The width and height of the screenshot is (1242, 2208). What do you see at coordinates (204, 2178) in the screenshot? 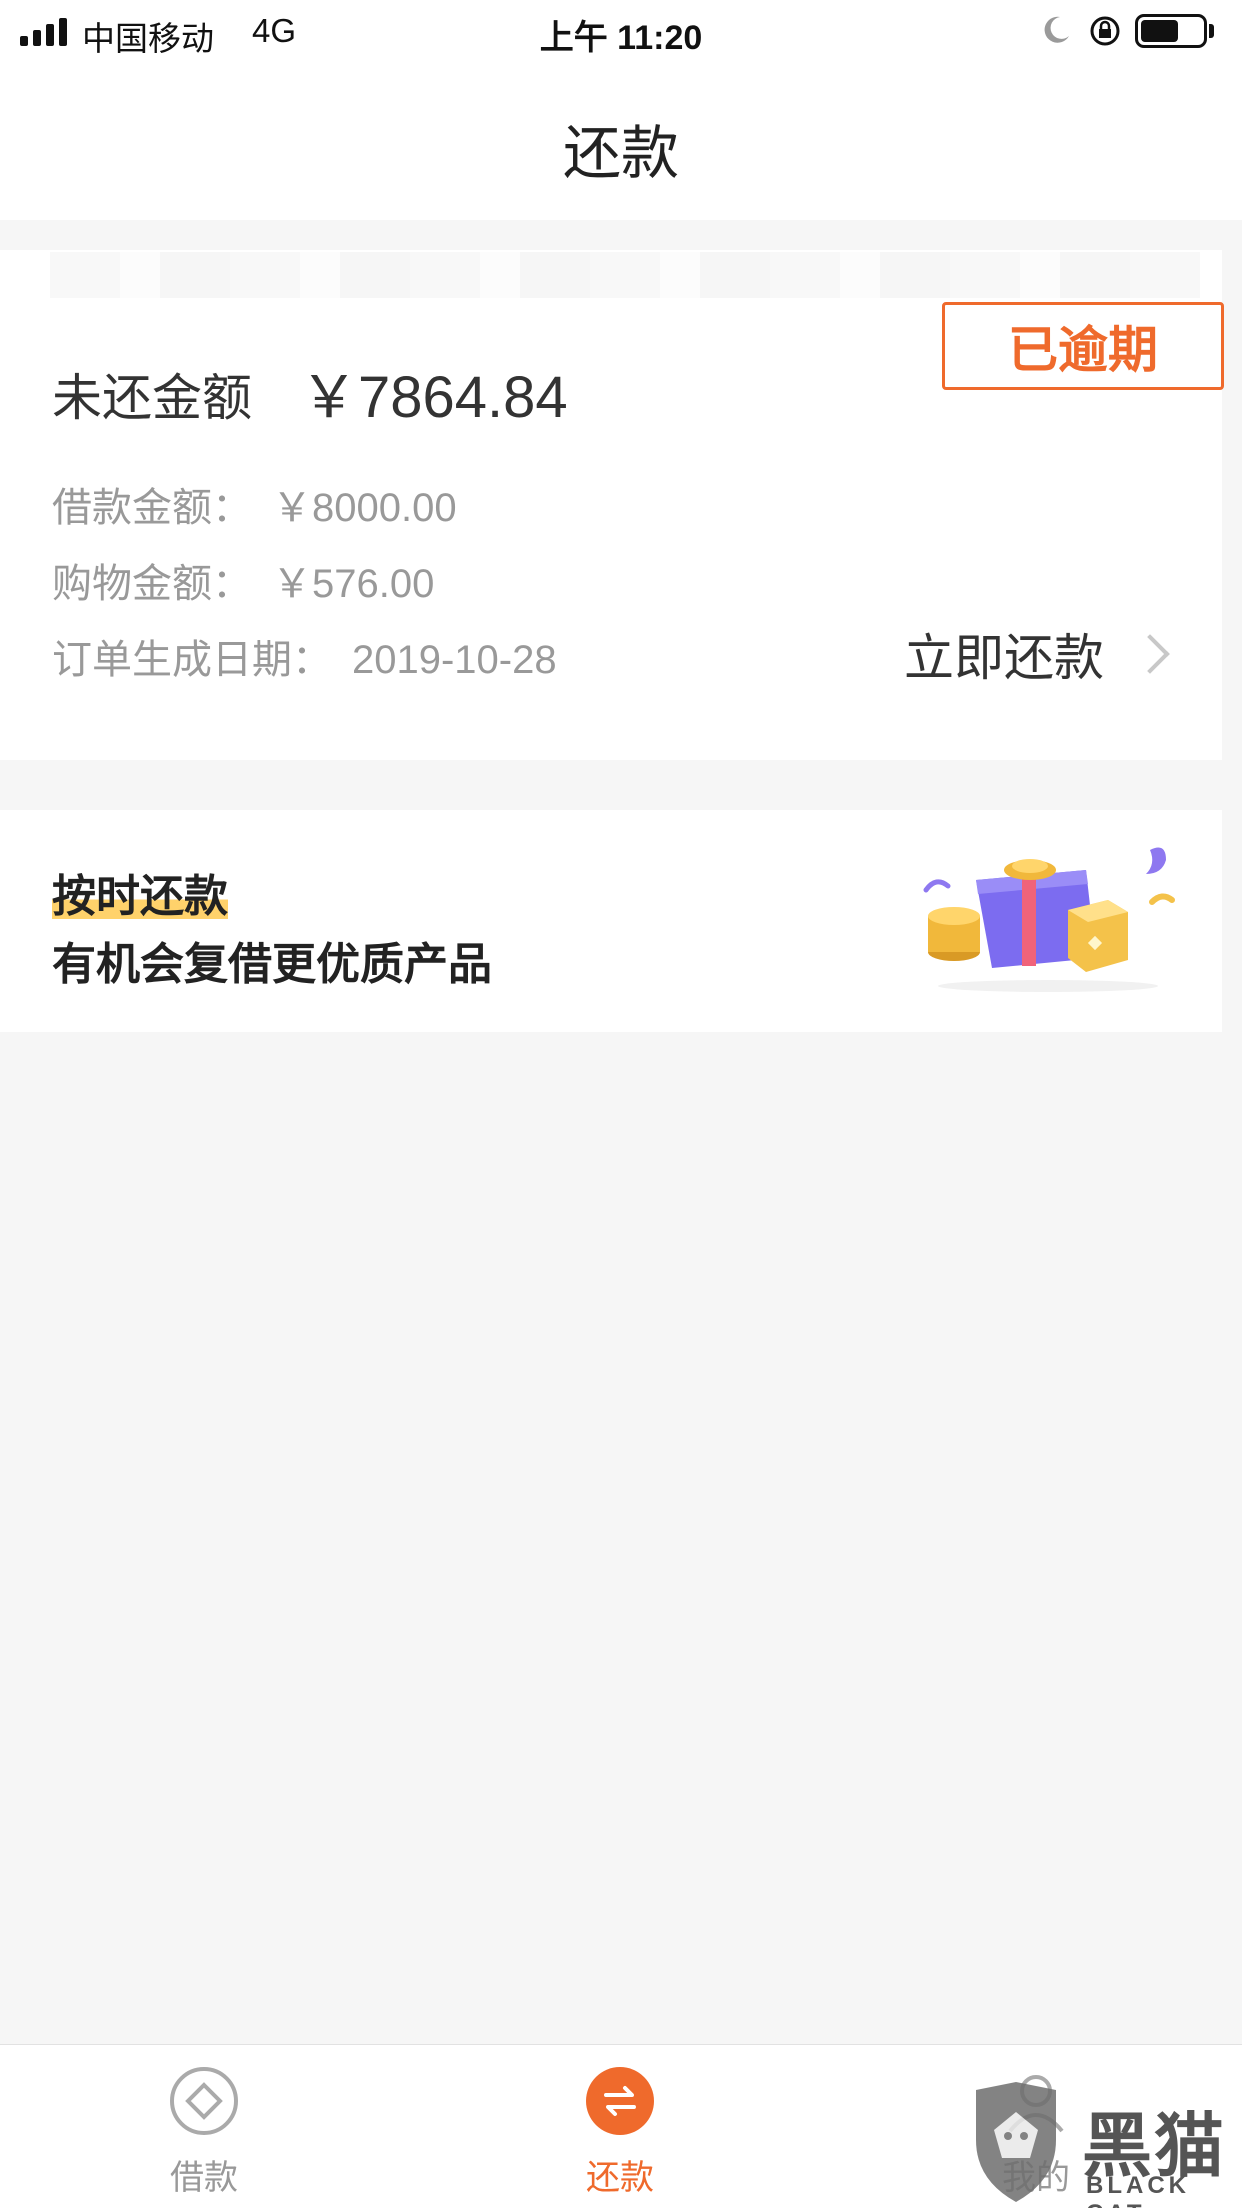
I see `tab-borrow-label: 借款` at bounding box center [204, 2178].